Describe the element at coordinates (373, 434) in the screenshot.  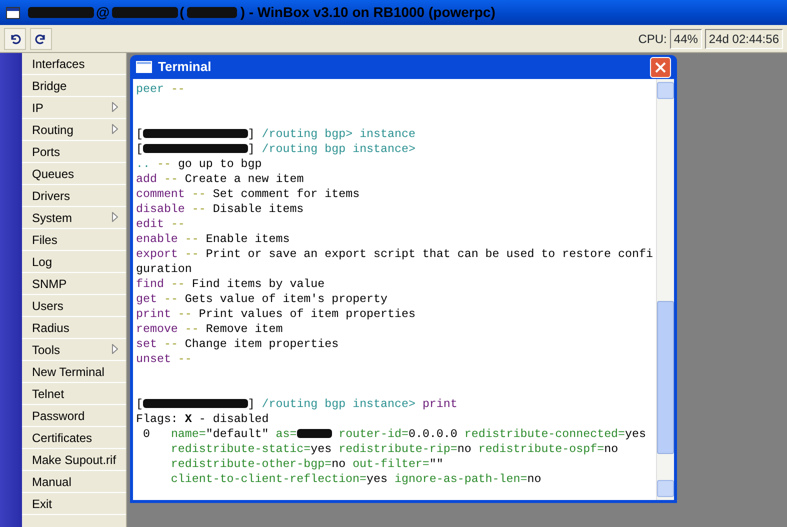
I see `terminal-text: router-id=` at that location.